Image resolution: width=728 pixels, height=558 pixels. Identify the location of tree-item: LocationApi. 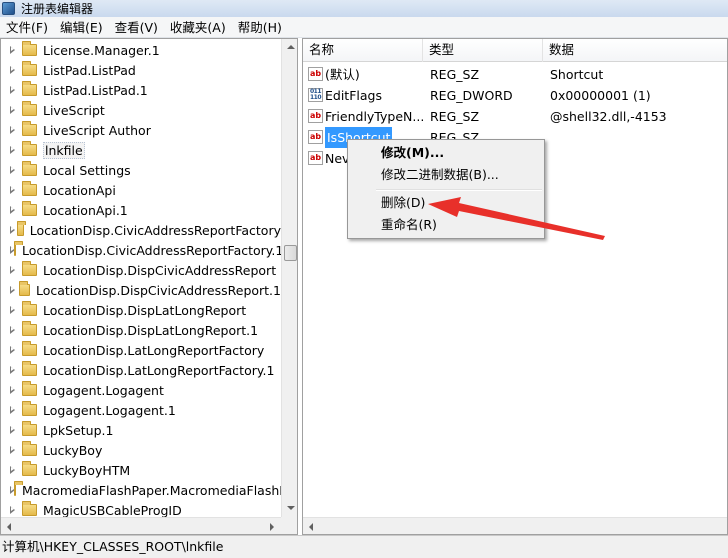
(141, 190).